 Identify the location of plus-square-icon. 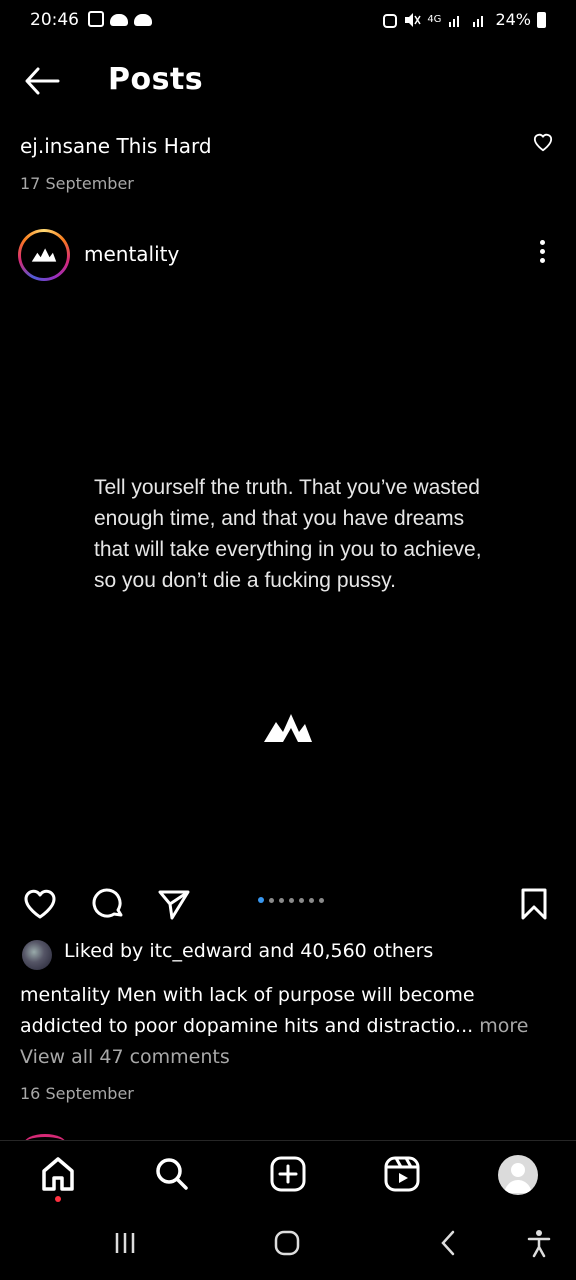
(288, 1174).